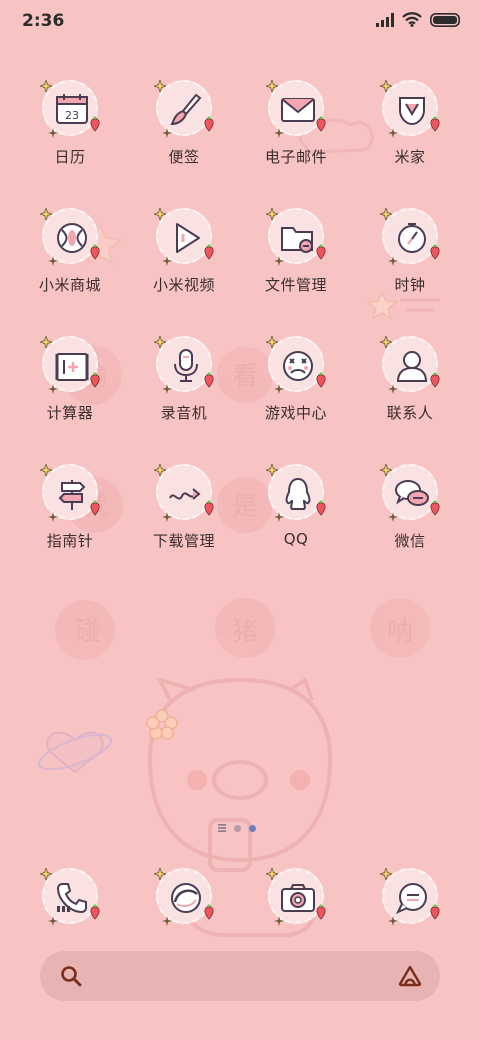 This screenshot has width=480, height=1040. I want to click on app-compass: 指南针, so click(70, 513).